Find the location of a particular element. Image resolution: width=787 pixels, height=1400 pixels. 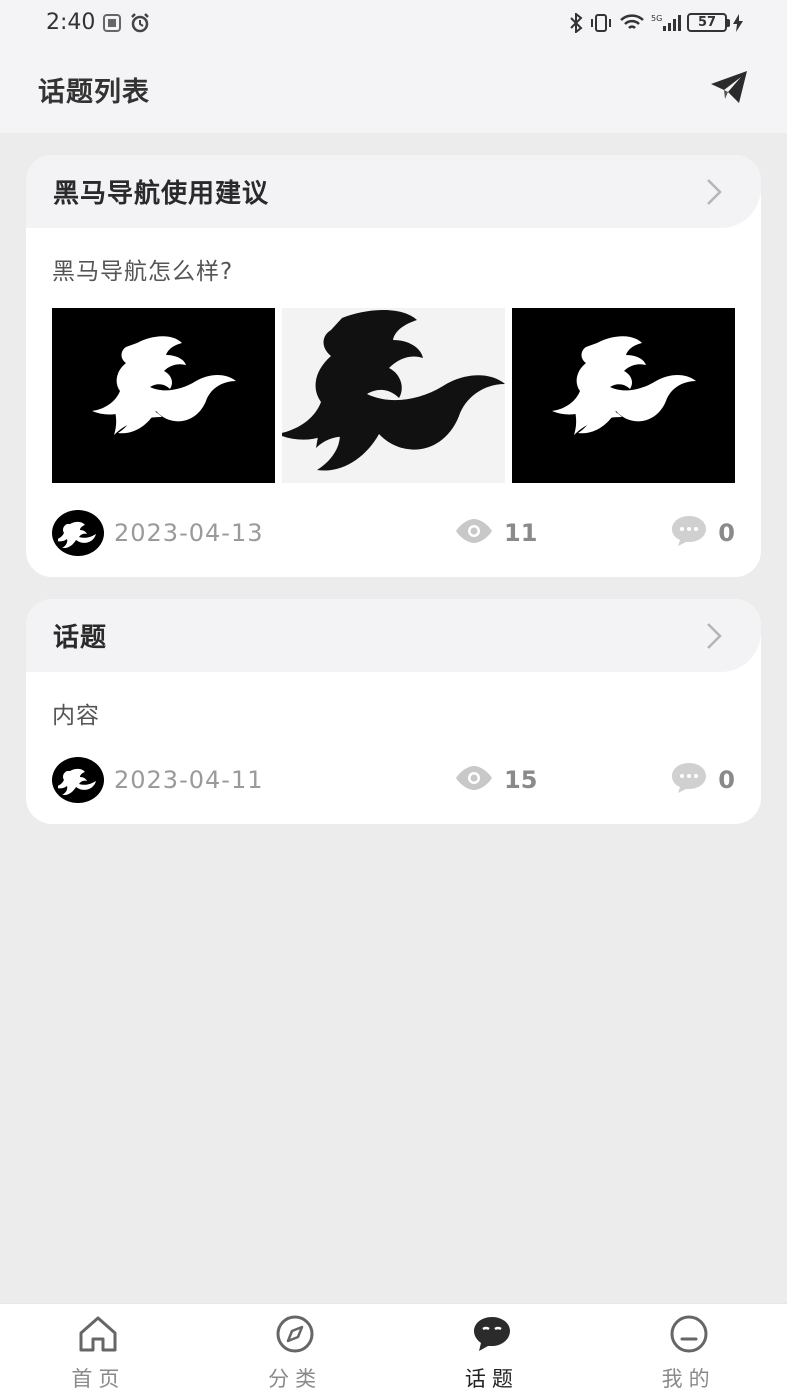

bluetooth-icon is located at coordinates (576, 22).